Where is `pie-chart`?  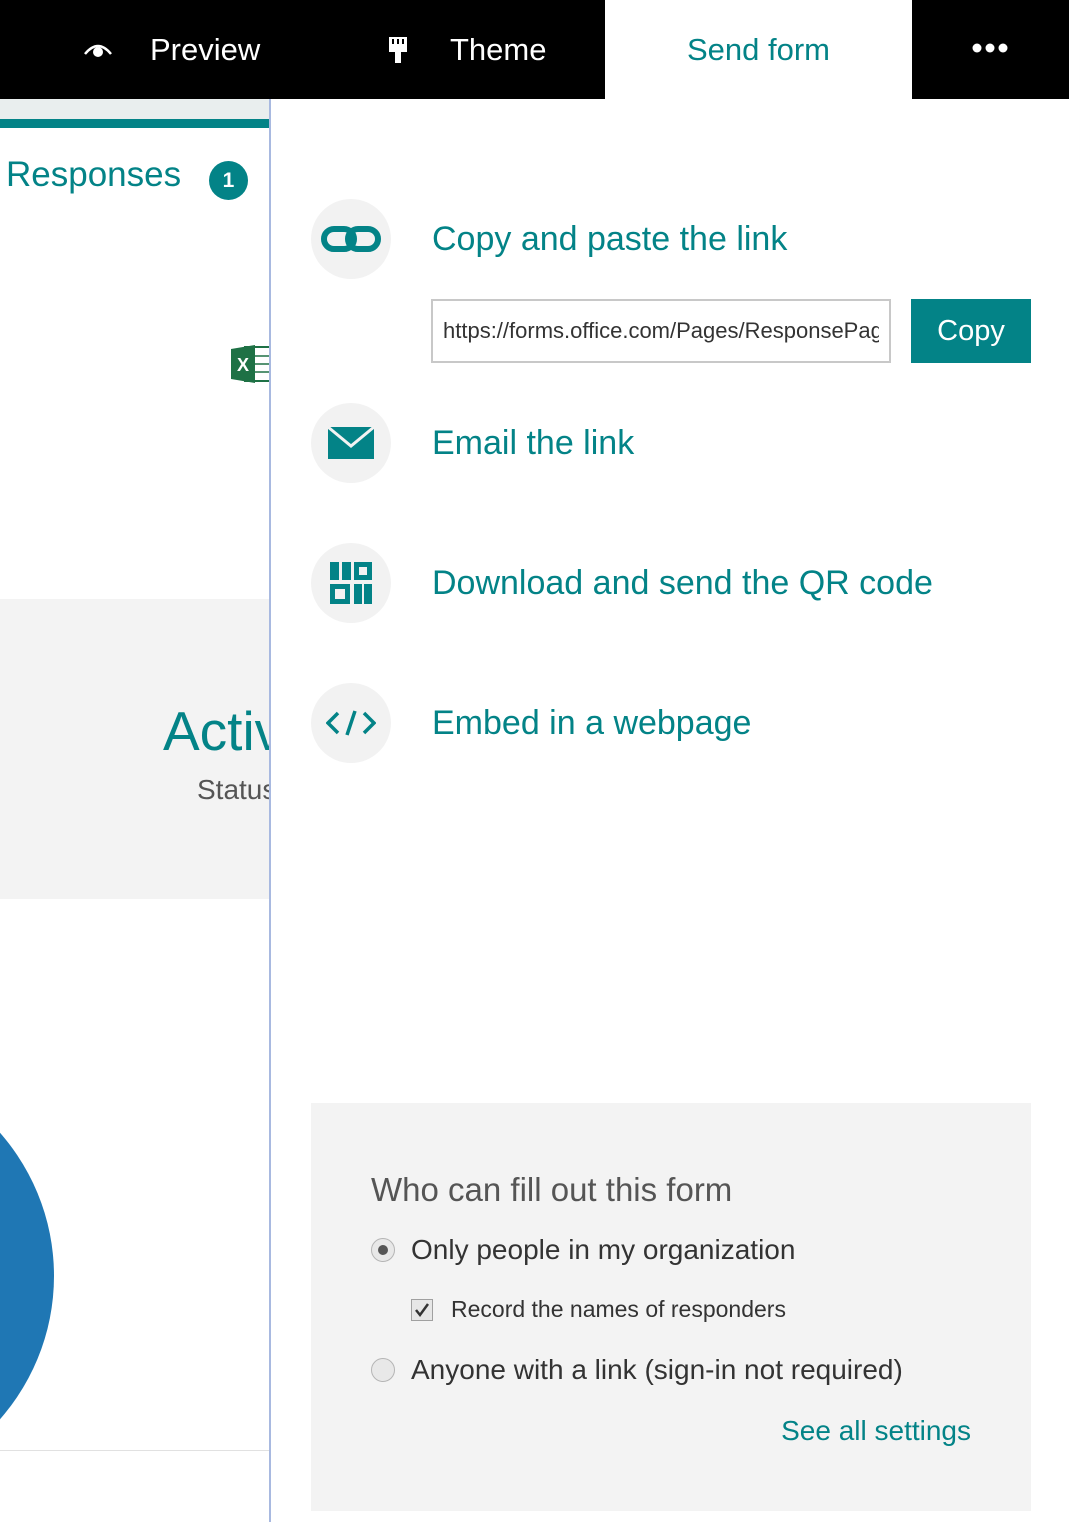
pie-chart is located at coordinates (27, 1276).